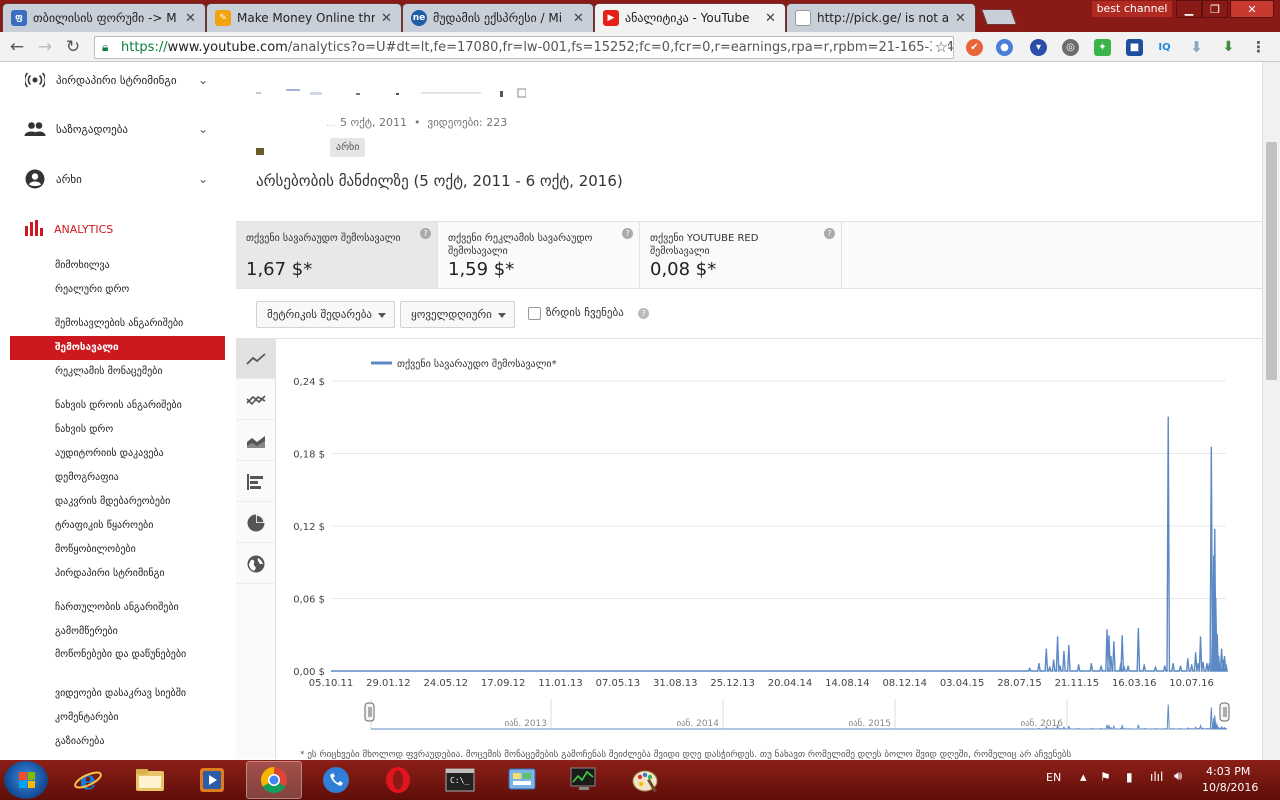  I want to click on tab-pick-ge: http://pick.ge/ is not ava ✕, so click(881, 17).